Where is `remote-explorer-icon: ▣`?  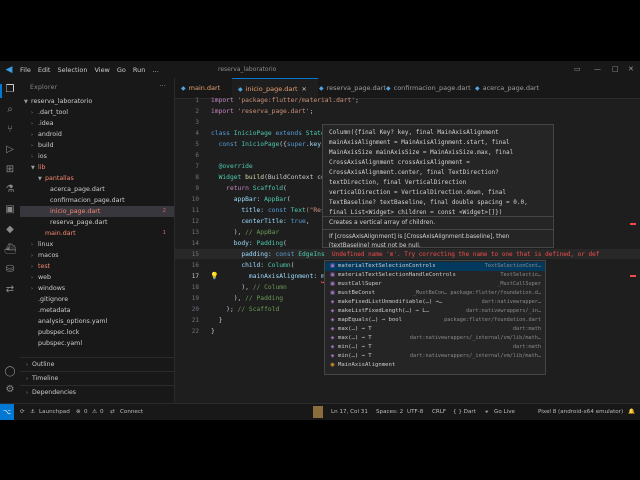 remote-explorer-icon: ▣ is located at coordinates (10, 210).